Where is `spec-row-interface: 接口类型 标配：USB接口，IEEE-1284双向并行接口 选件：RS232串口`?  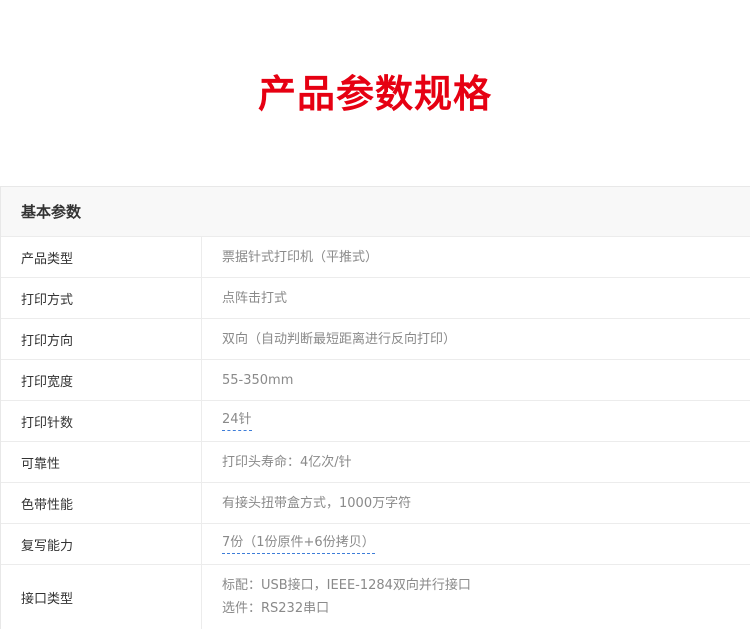
spec-row-interface: 接口类型 标配：USB接口，IEEE-1284双向并行接口 选件：RS232串口 is located at coordinates (375, 597).